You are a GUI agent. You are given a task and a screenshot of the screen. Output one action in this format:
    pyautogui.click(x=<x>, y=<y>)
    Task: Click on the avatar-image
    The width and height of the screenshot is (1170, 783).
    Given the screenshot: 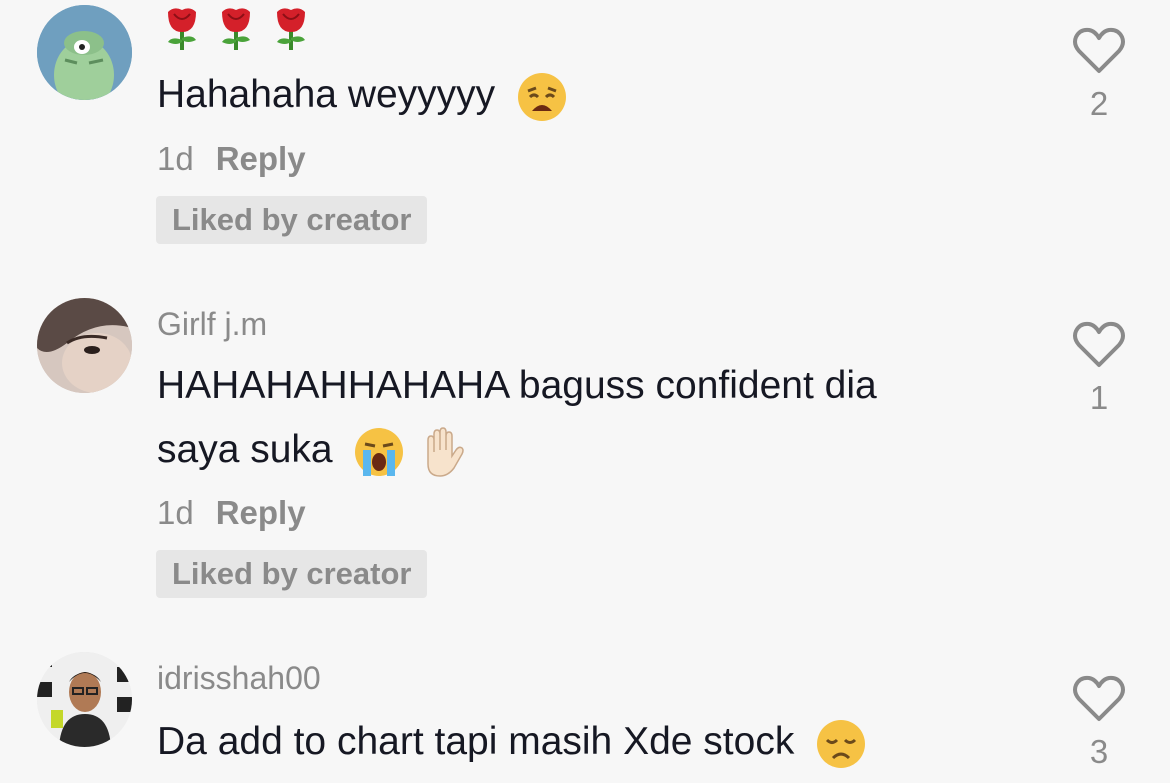 What is the action you would take?
    pyautogui.click(x=84, y=699)
    